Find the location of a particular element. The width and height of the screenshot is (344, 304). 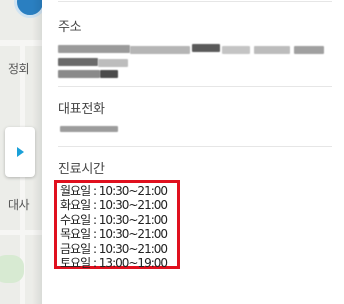

hours-row: 월요일 : 10:30~21:00 is located at coordinates (114, 191).